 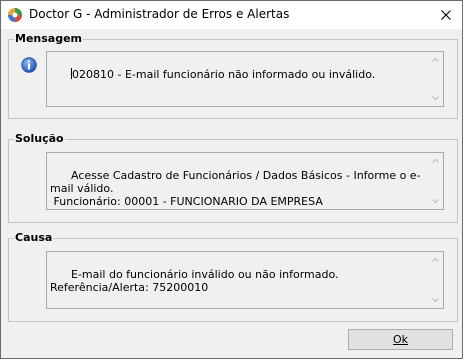 I want to click on close-button, so click(x=446, y=15).